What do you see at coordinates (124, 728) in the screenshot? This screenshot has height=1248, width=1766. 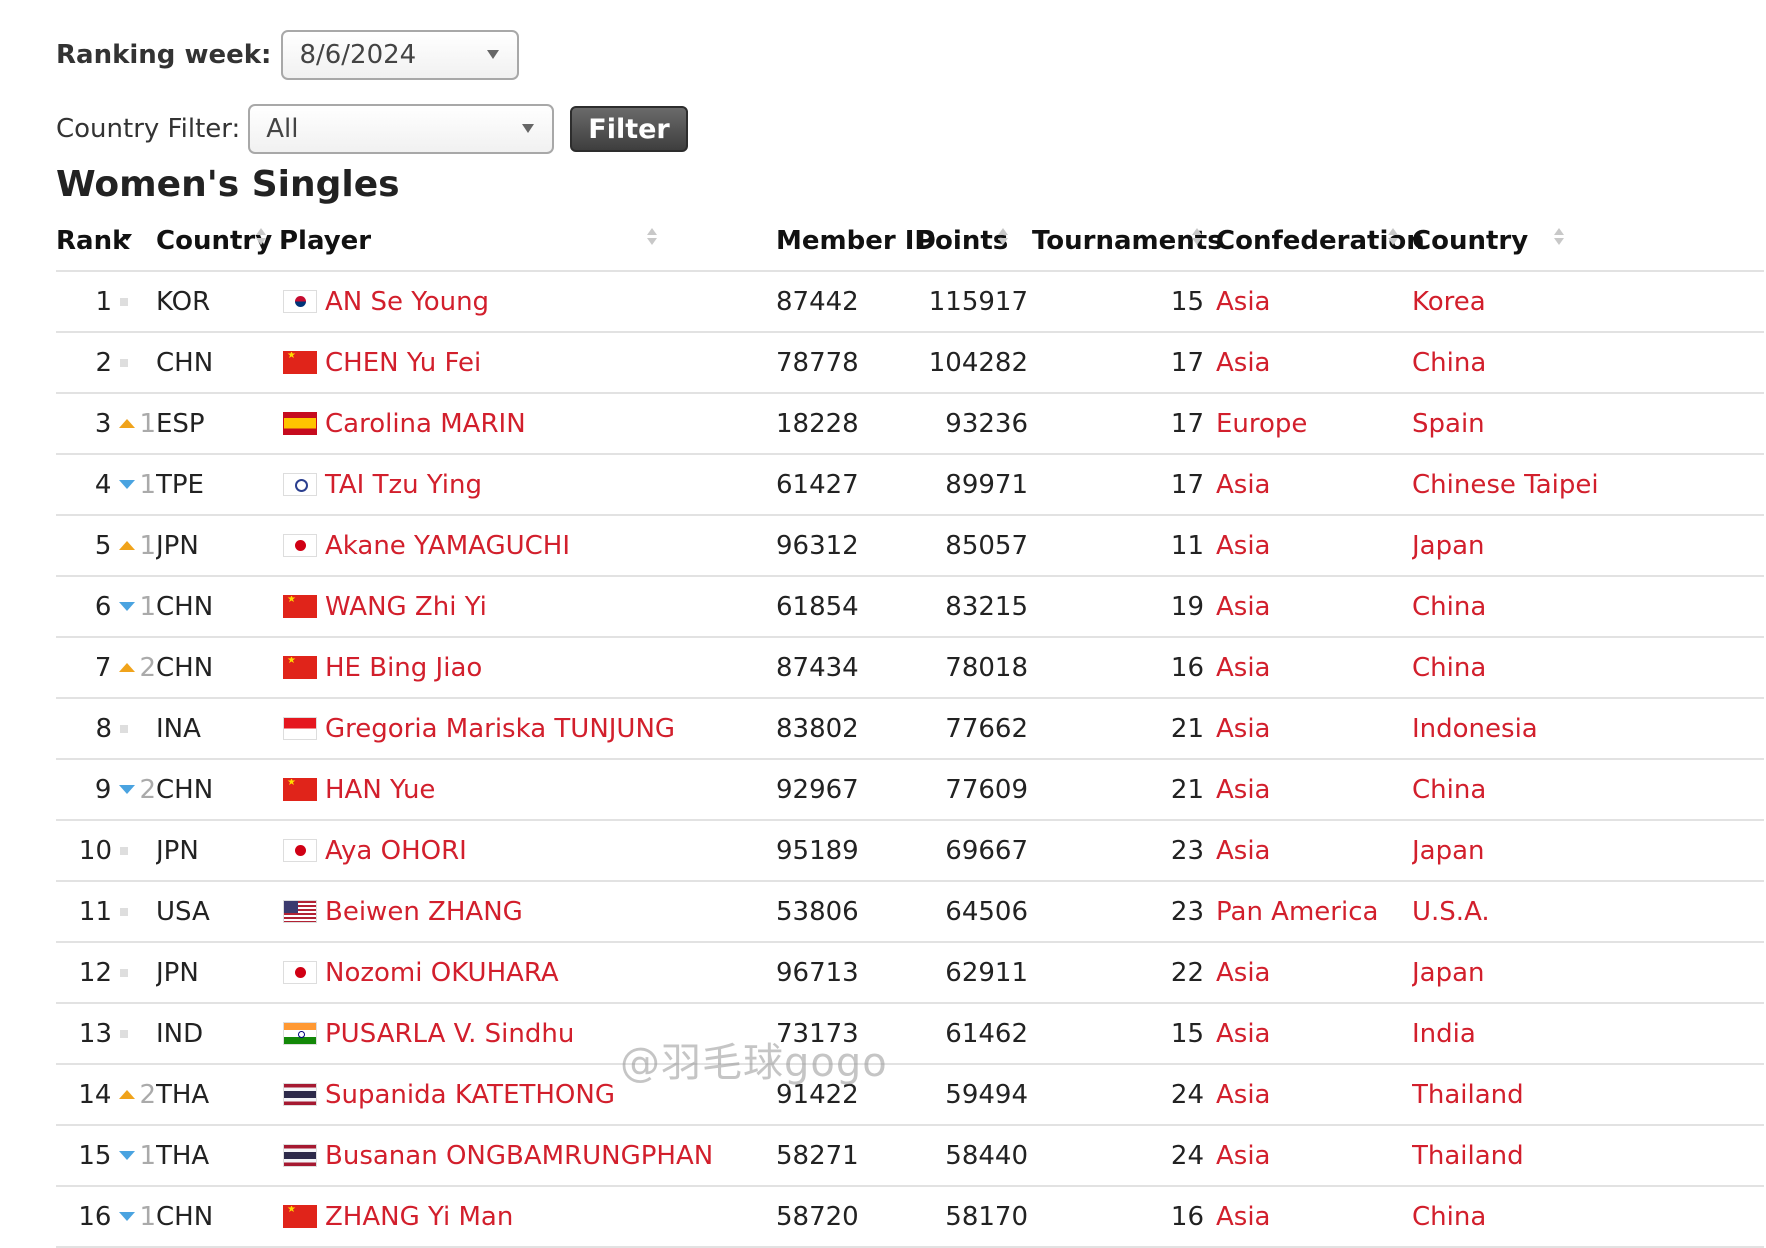 I see `rank-unchanged-icon` at bounding box center [124, 728].